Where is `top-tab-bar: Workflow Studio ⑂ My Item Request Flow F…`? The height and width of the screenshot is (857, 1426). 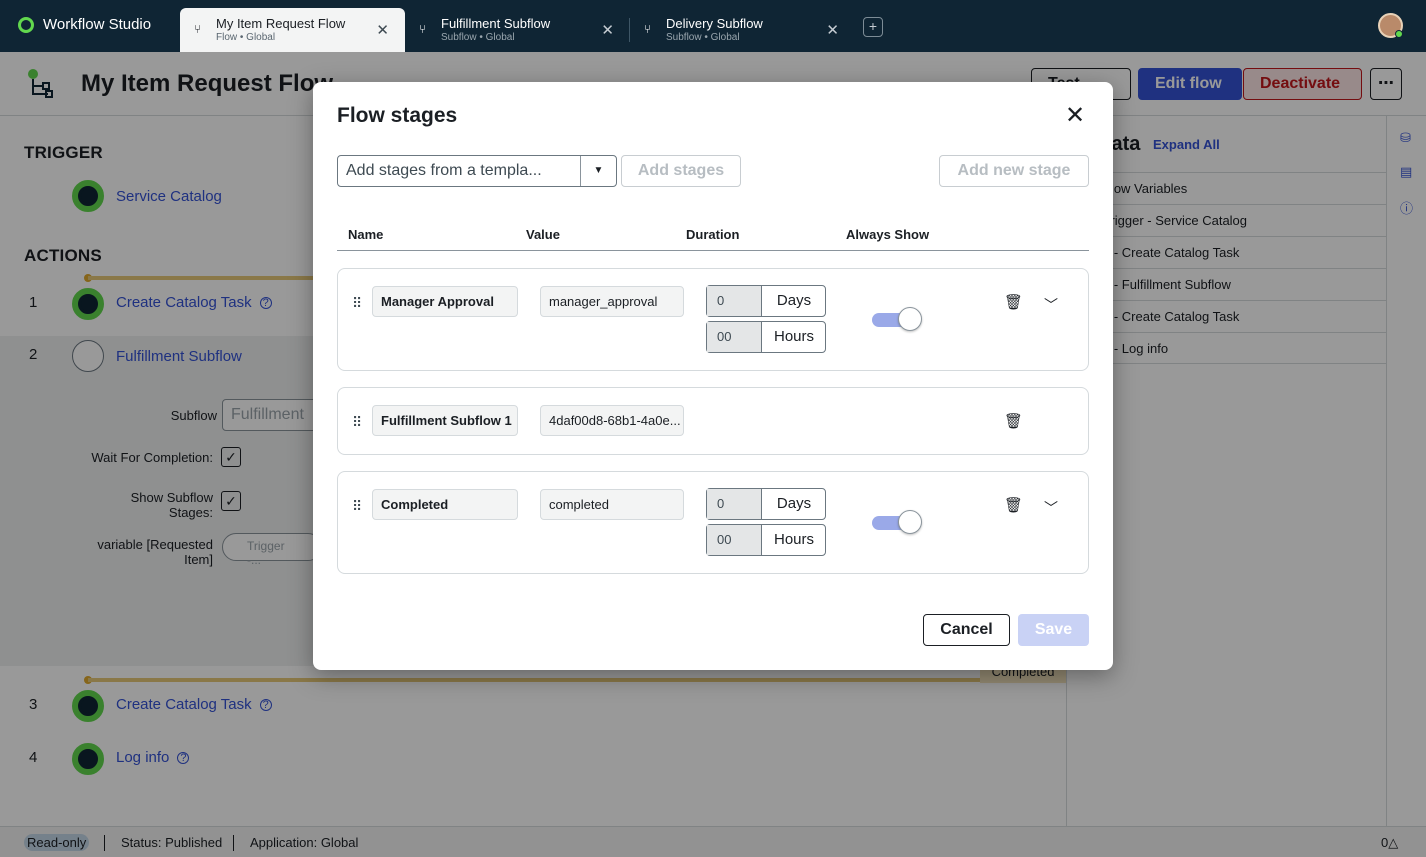 top-tab-bar: Workflow Studio ⑂ My Item Request Flow F… is located at coordinates (713, 26).